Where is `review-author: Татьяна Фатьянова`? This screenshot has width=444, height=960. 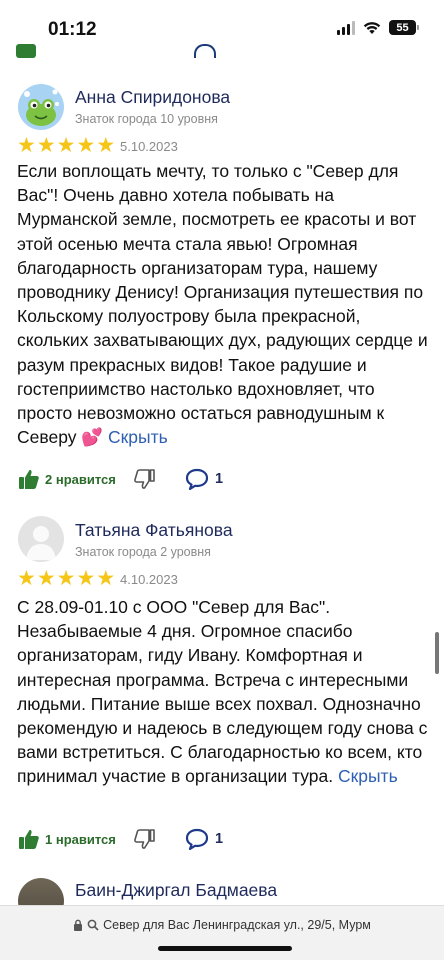 review-author: Татьяна Фатьянова is located at coordinates (154, 530).